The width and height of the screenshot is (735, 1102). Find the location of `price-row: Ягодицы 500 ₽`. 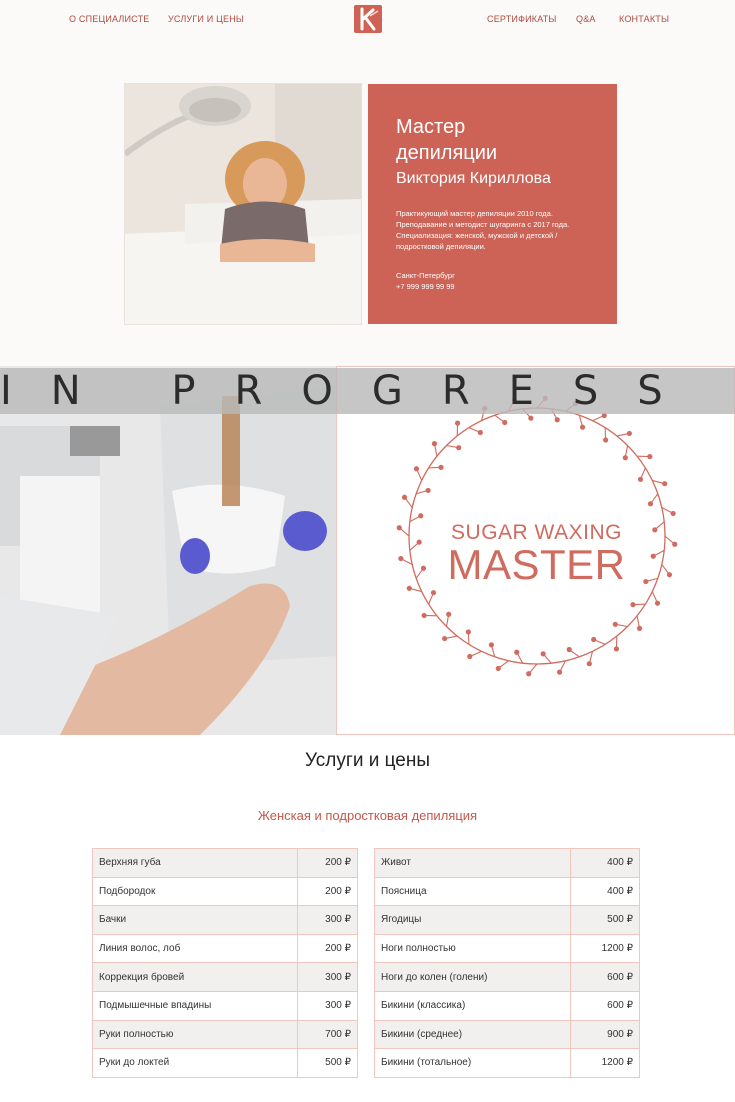

price-row: Ягодицы 500 ₽ is located at coordinates (507, 920).